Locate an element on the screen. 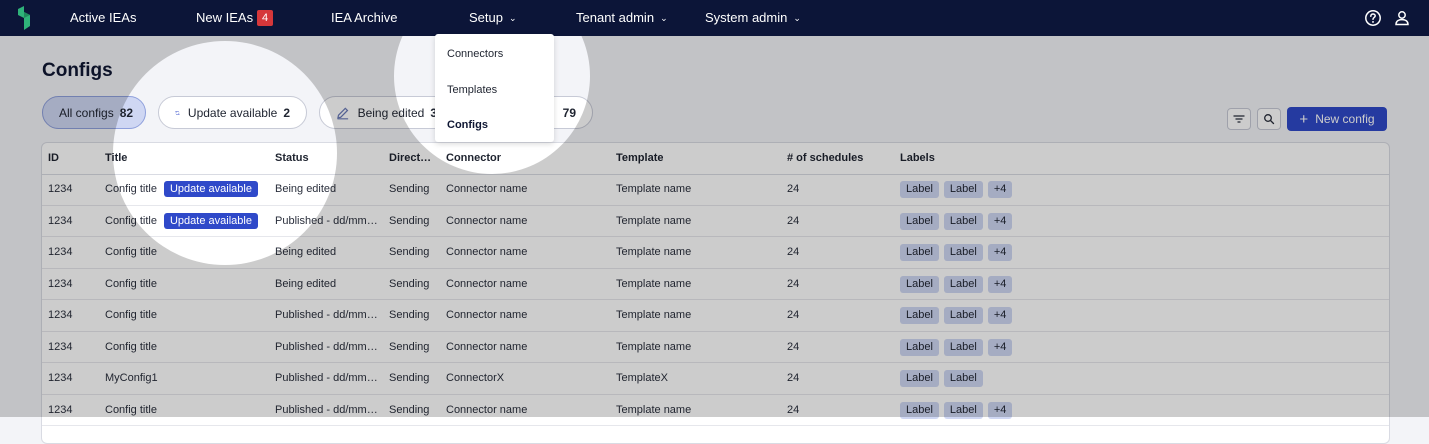  filter-button is located at coordinates (1239, 119).